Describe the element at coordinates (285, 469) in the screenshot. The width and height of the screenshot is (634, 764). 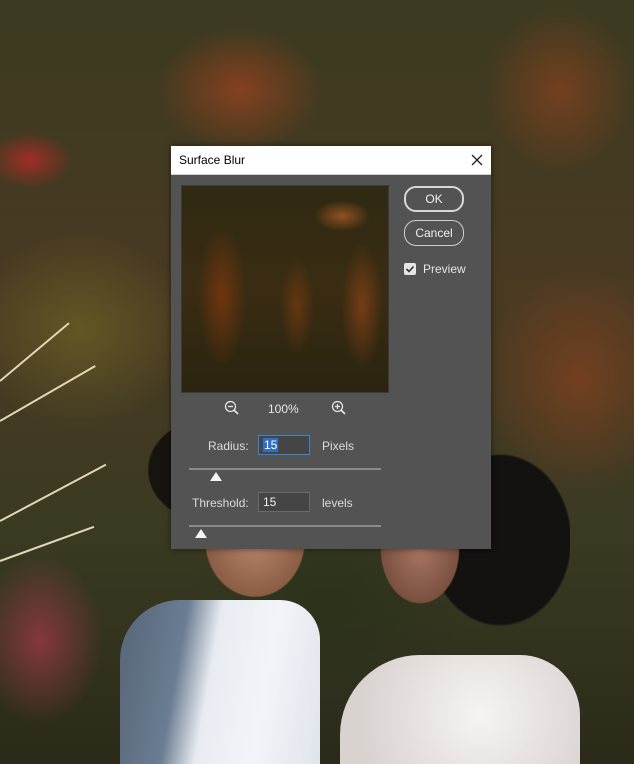
I see `radius-slider-track` at that location.